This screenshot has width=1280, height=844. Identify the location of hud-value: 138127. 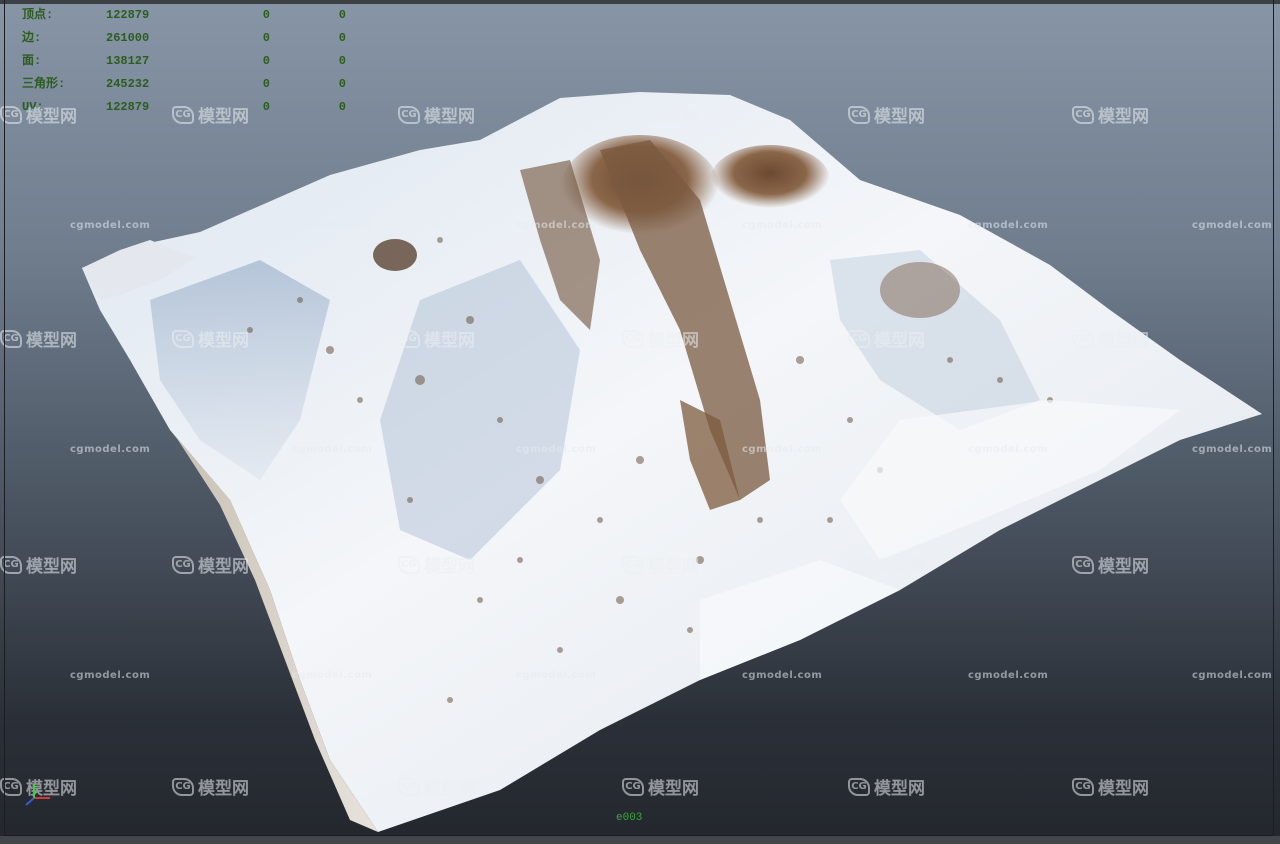
(128, 61).